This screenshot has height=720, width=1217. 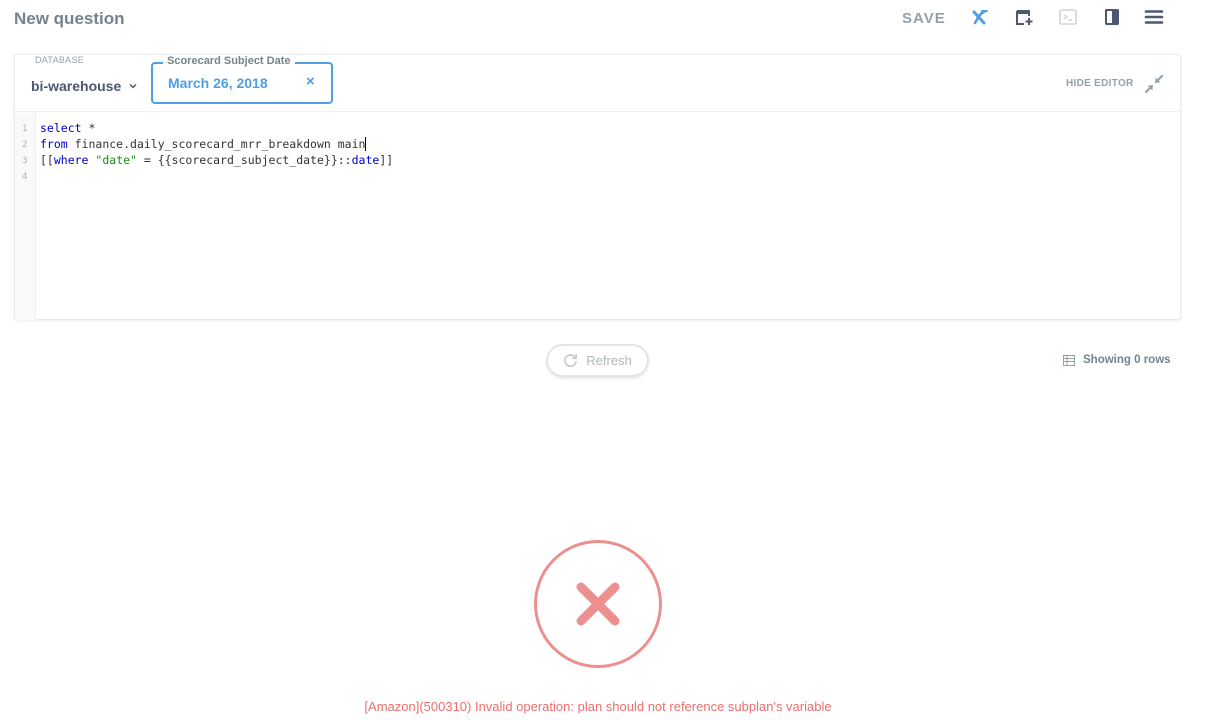 What do you see at coordinates (60, 60) in the screenshot?
I see `database-label: DATABASE` at bounding box center [60, 60].